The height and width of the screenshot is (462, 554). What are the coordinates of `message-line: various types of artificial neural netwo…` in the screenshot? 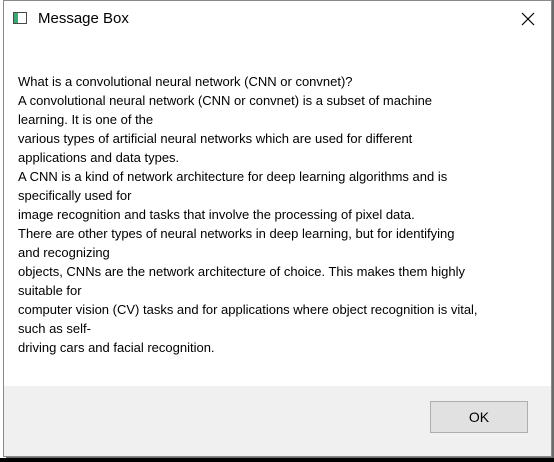 It's located at (215, 138).